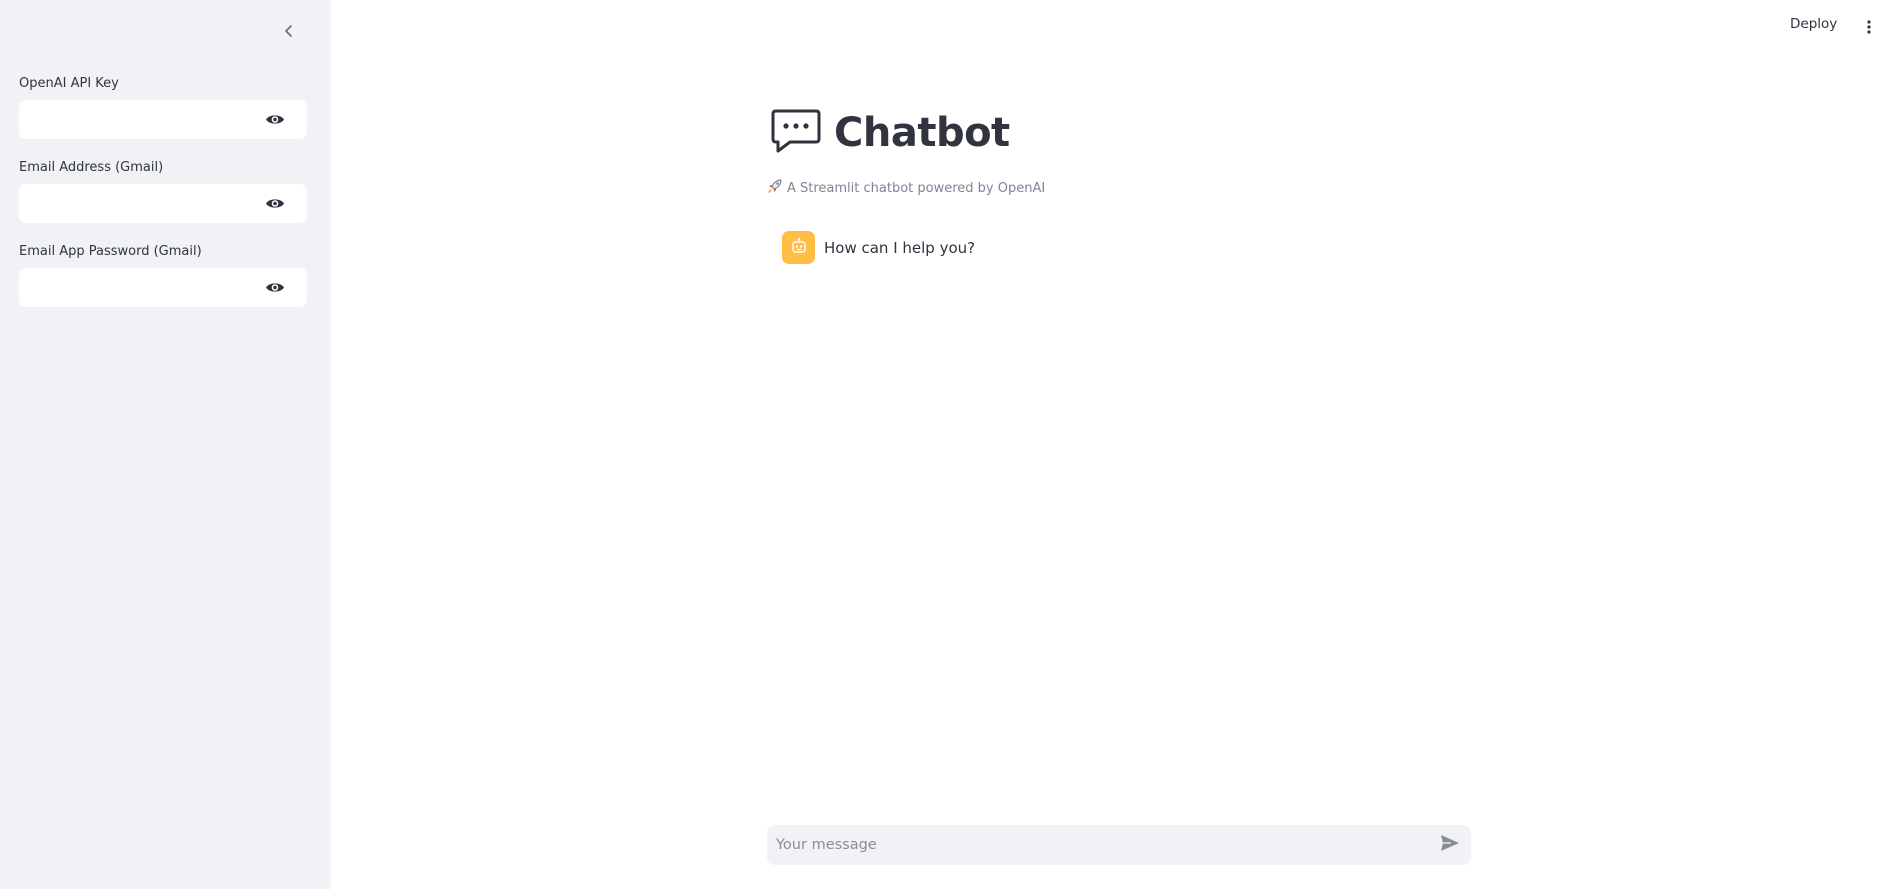 Image resolution: width=1898 pixels, height=889 pixels. I want to click on page-title: Chatbot, so click(922, 133).